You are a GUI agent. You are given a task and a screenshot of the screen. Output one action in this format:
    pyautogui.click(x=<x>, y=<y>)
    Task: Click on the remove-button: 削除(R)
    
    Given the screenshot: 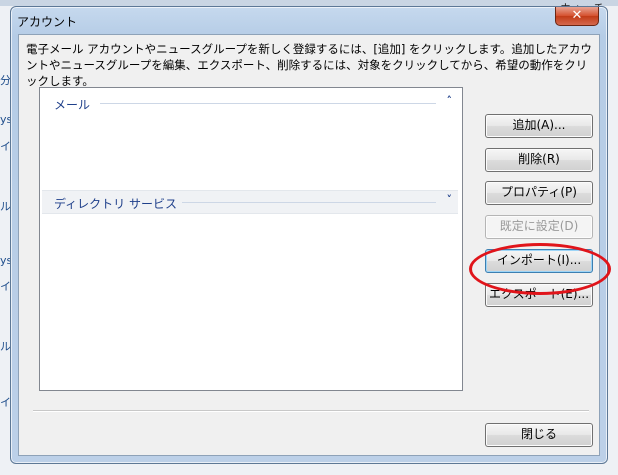 What is the action you would take?
    pyautogui.click(x=539, y=160)
    